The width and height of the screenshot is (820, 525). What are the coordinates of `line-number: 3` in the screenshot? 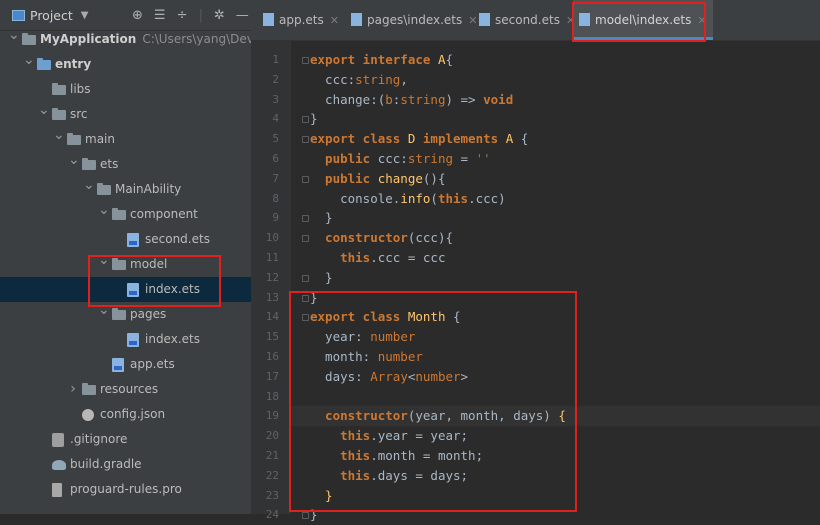 It's located at (275, 99).